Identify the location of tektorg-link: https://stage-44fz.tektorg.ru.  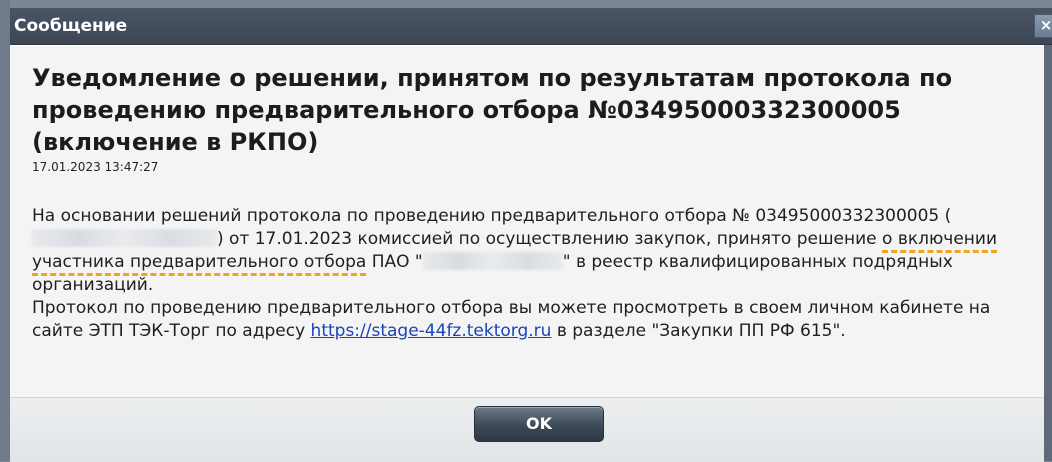
(431, 331).